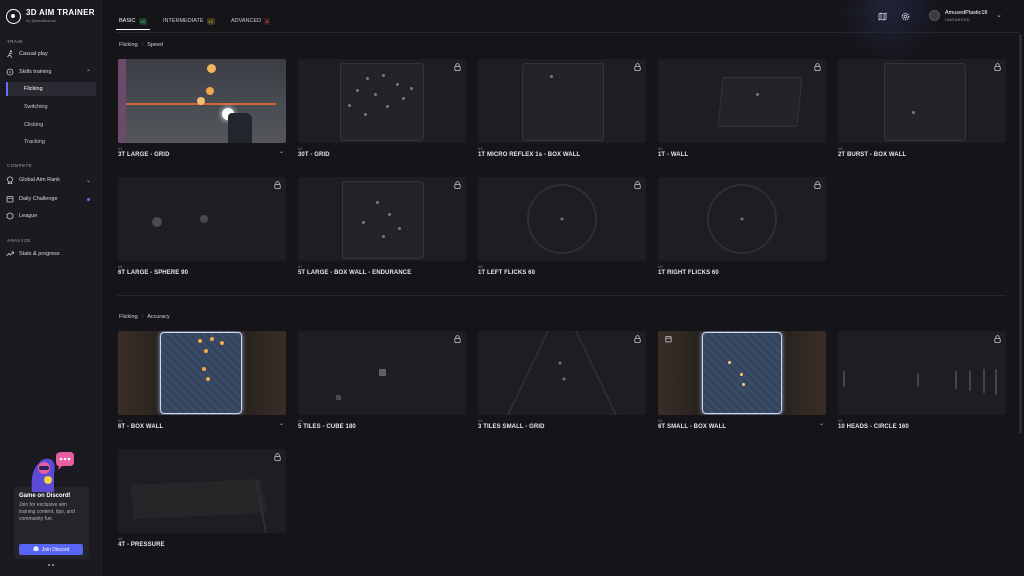 The width and height of the screenshot is (1024, 576). What do you see at coordinates (300, 148) in the screenshot?
I see `scenario-number: #2` at bounding box center [300, 148].